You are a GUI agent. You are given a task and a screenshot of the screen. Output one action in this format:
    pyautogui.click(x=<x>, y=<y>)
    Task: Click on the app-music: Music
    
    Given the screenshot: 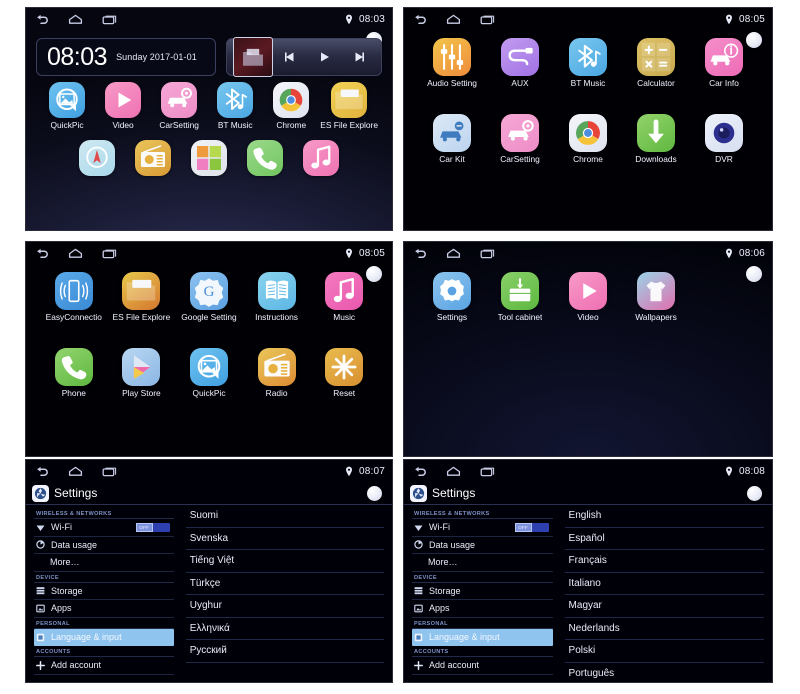 What is the action you would take?
    pyautogui.click(x=344, y=297)
    